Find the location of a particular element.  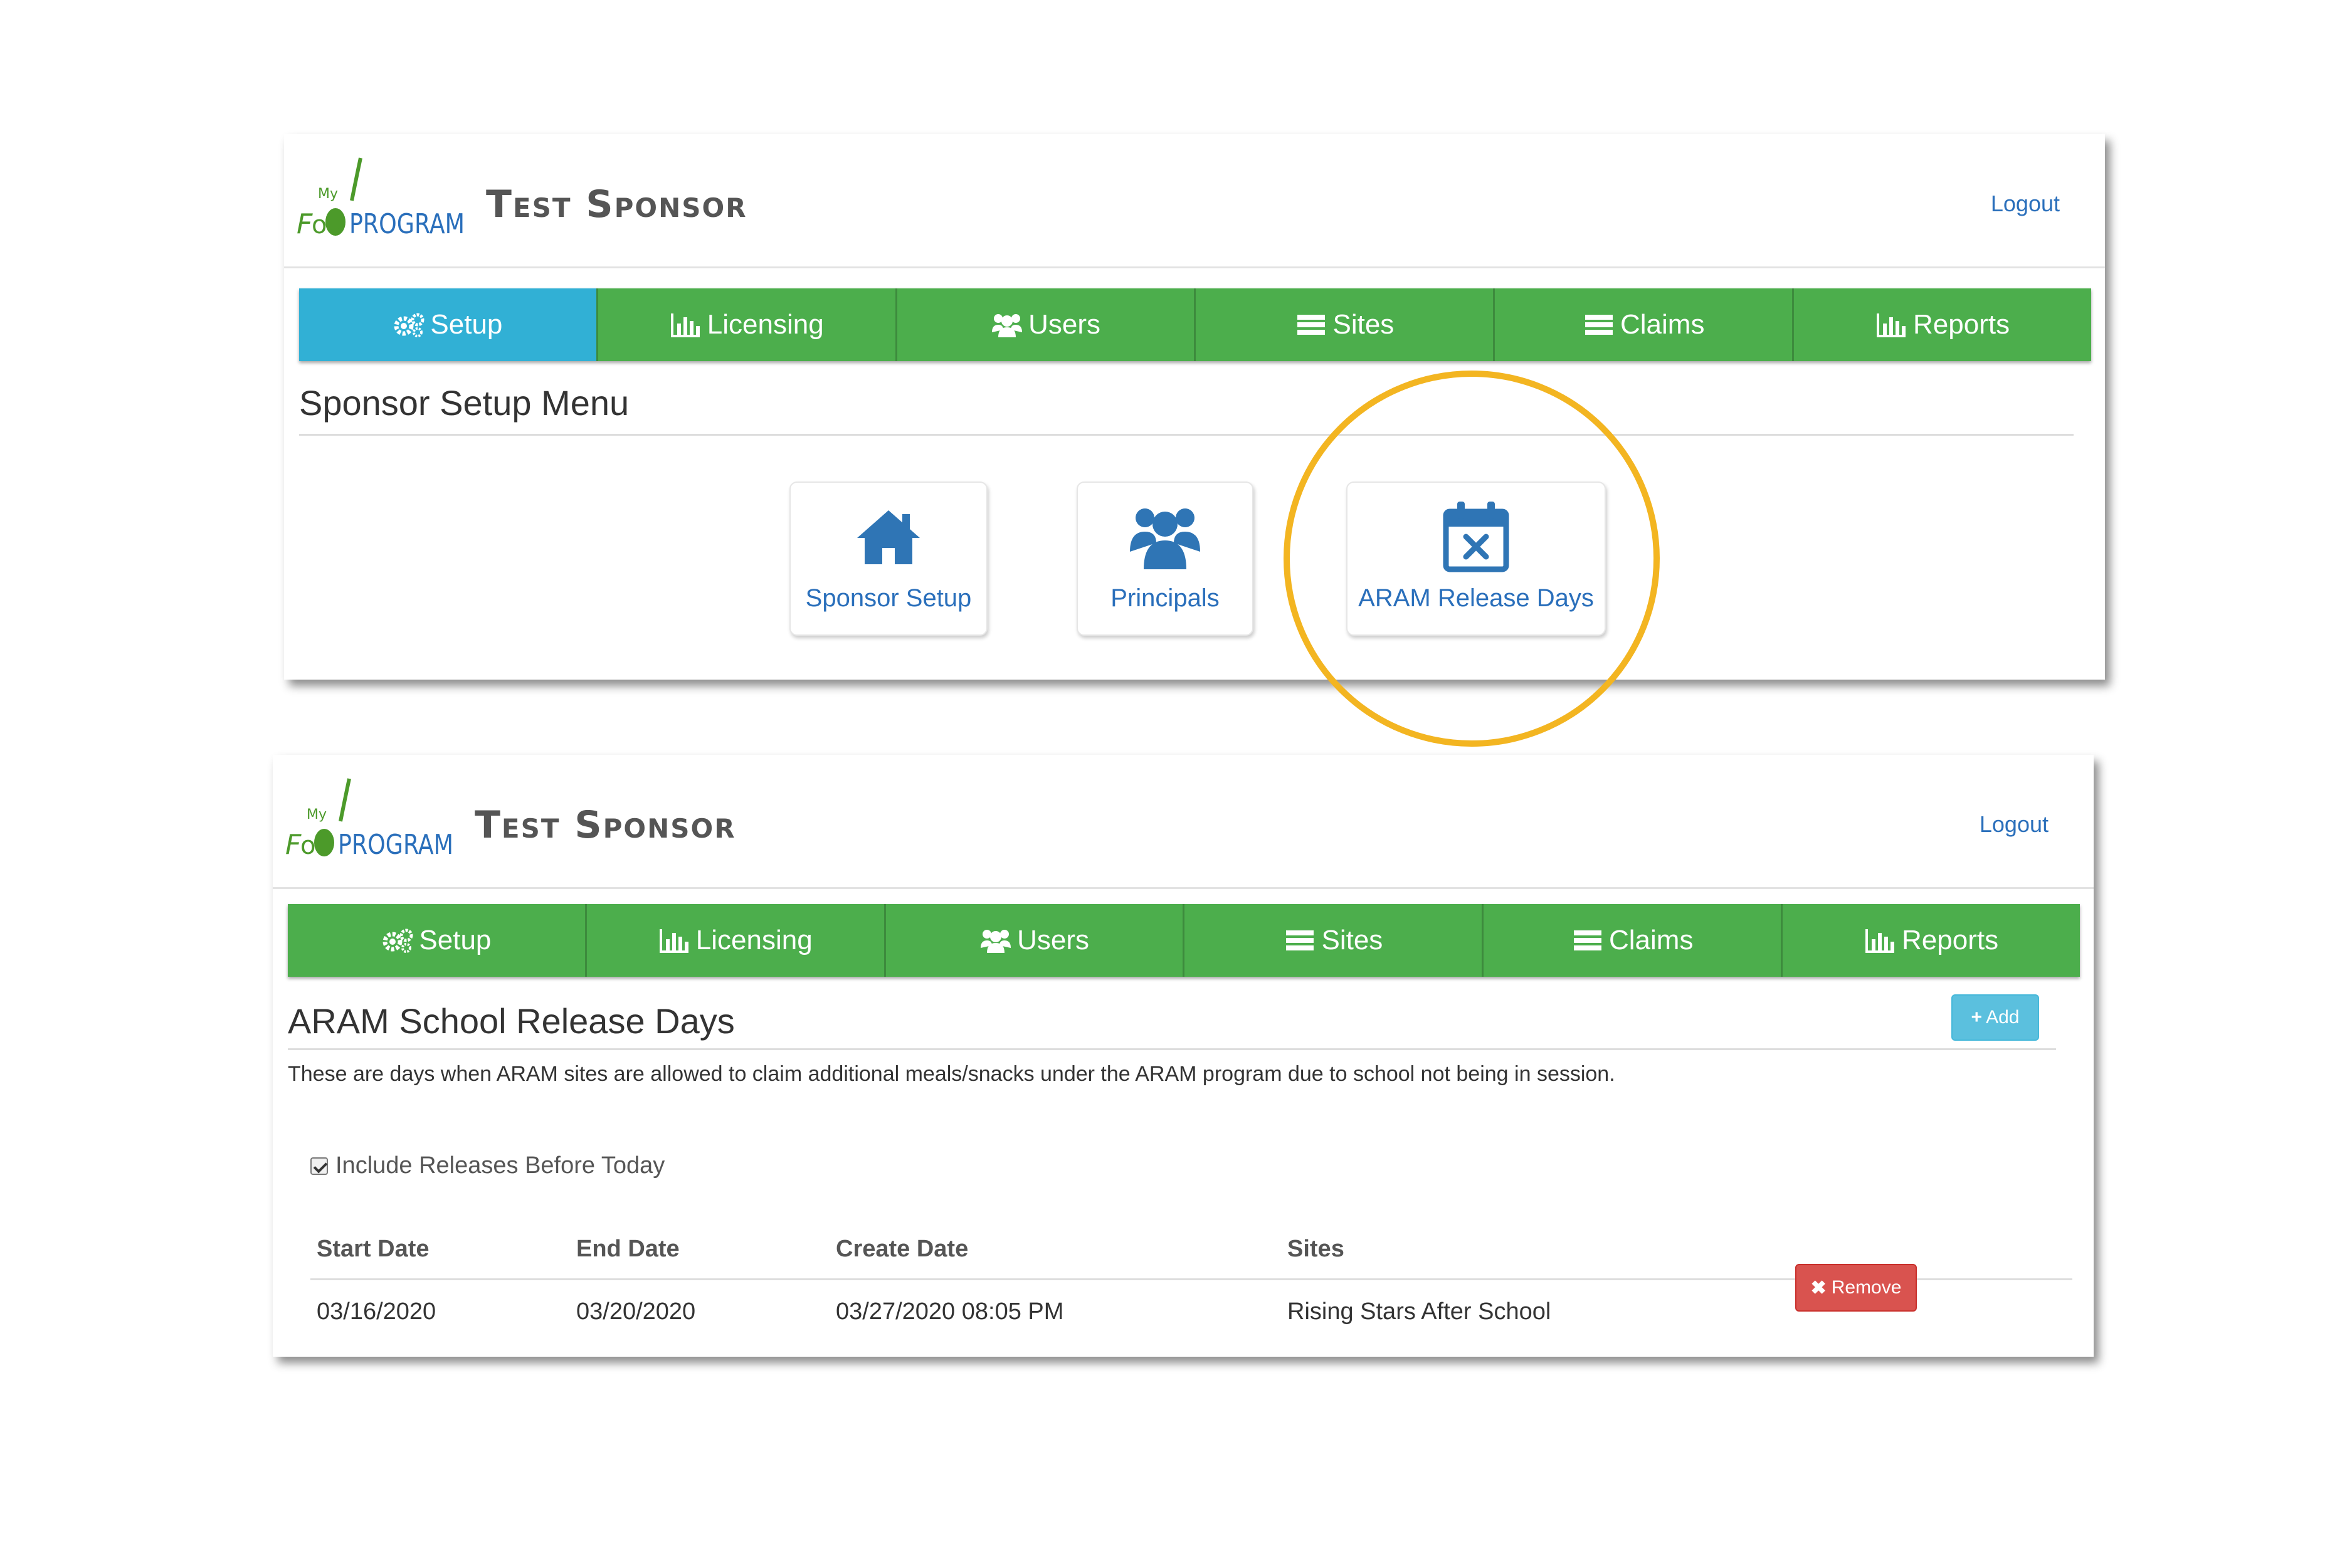

add-button-label: Add is located at coordinates (2003, 1017).